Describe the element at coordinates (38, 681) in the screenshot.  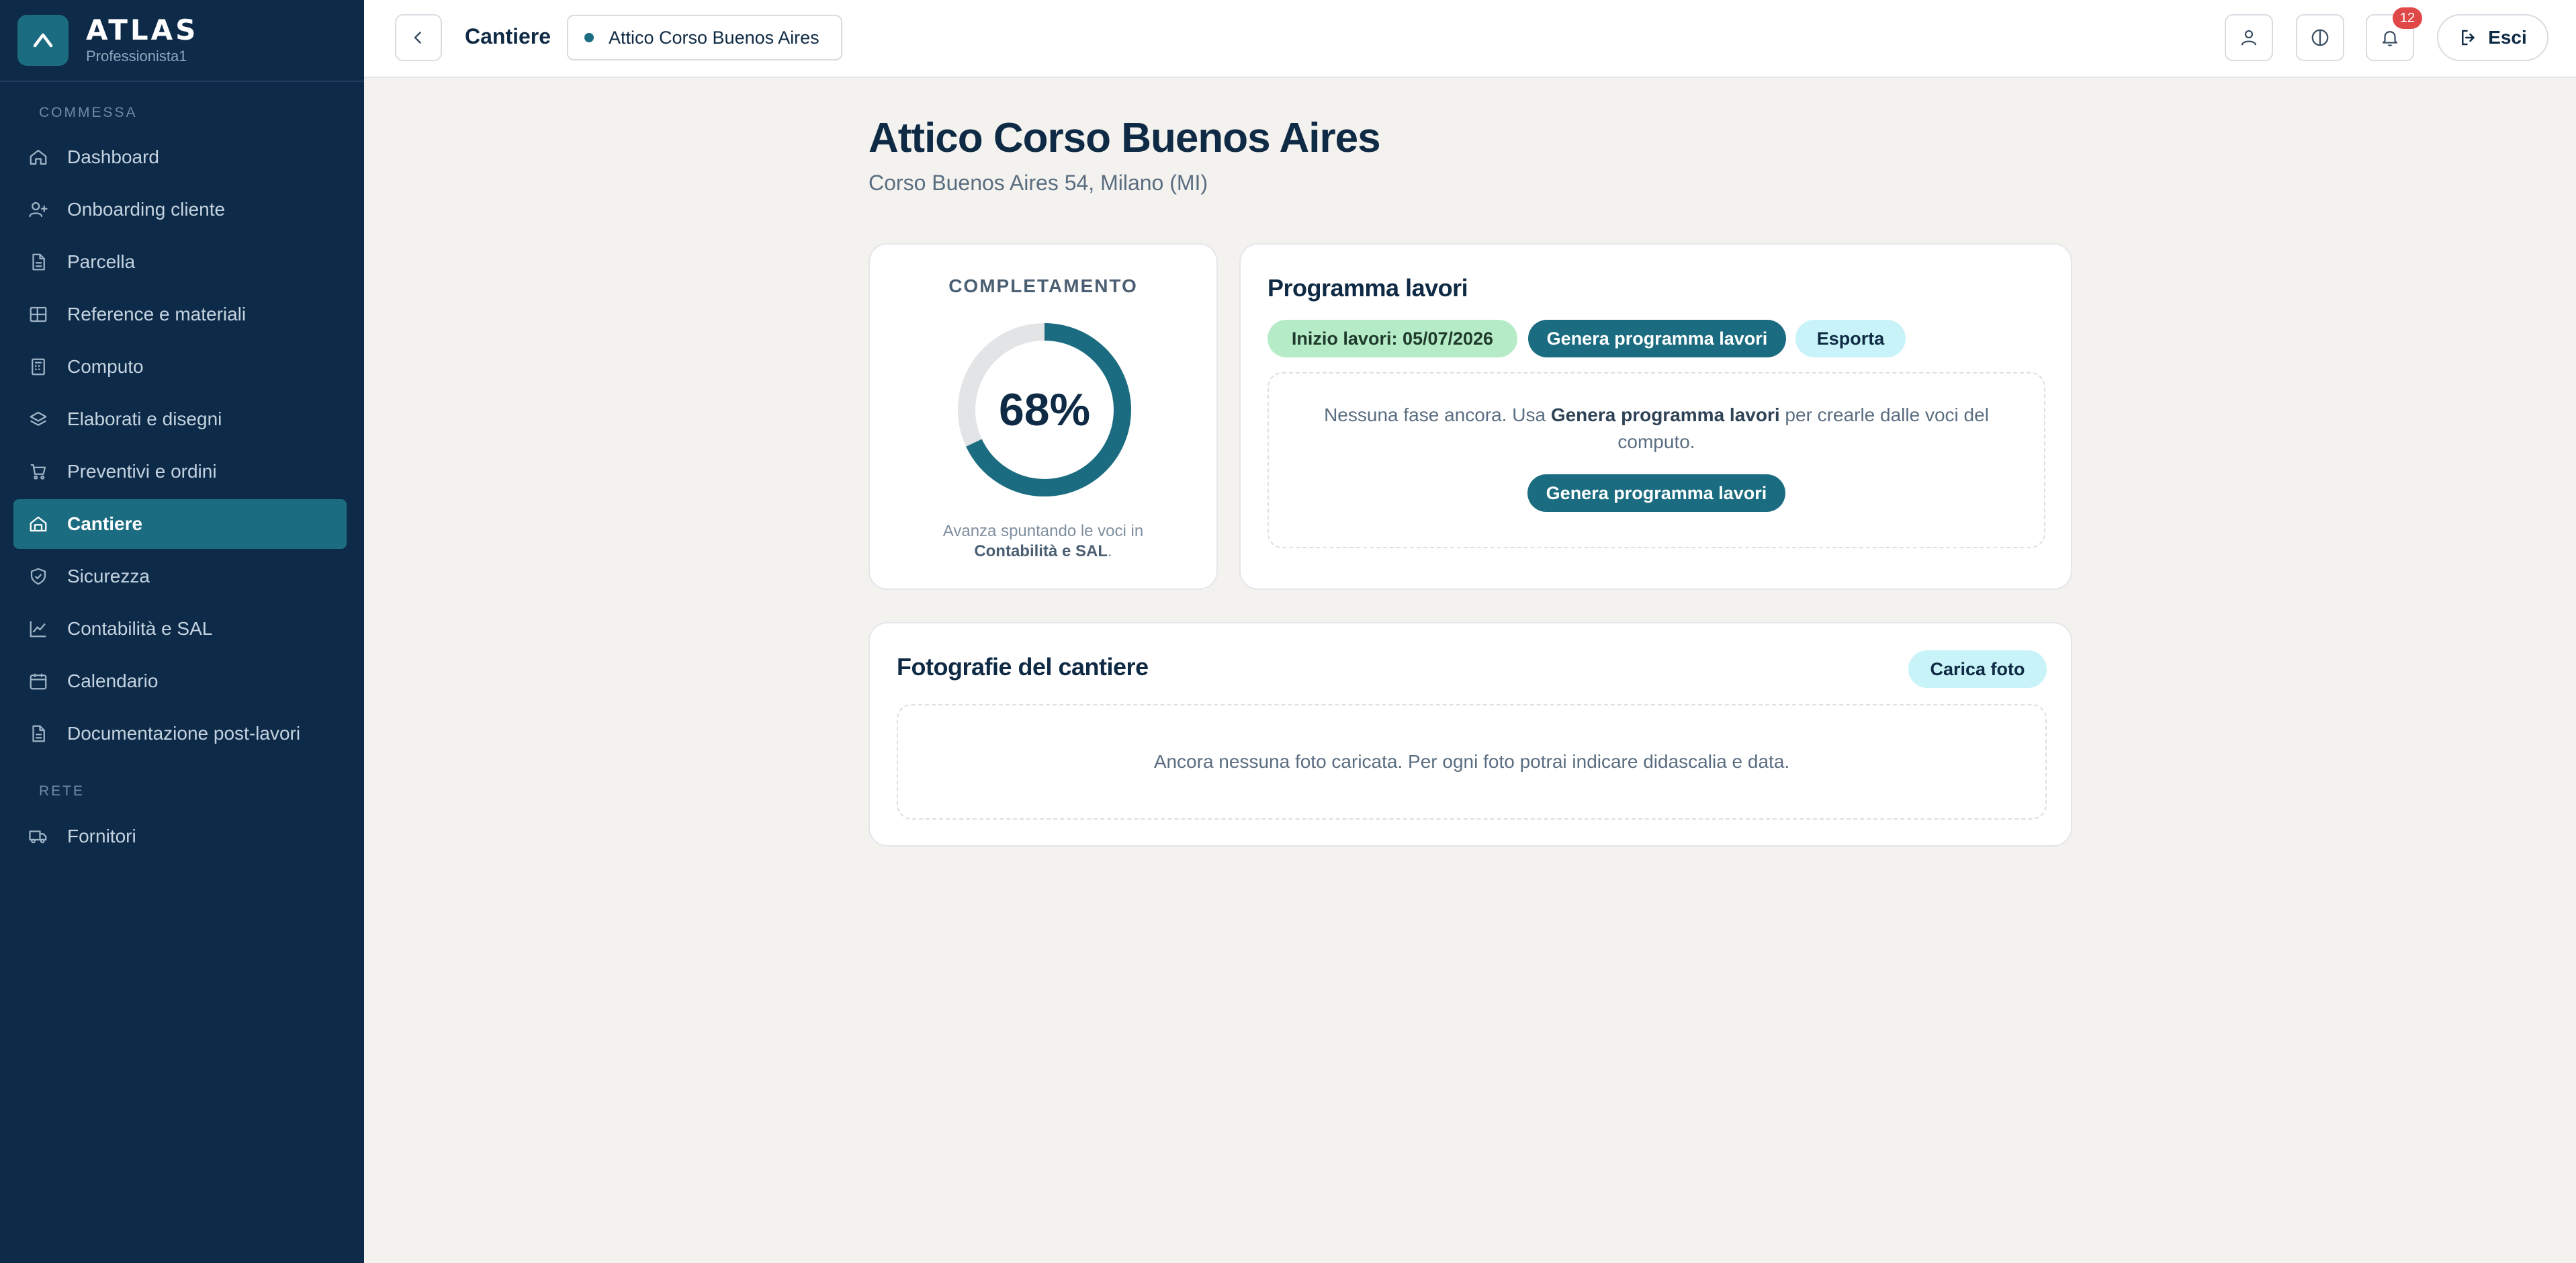
I see `calendar-icon` at that location.